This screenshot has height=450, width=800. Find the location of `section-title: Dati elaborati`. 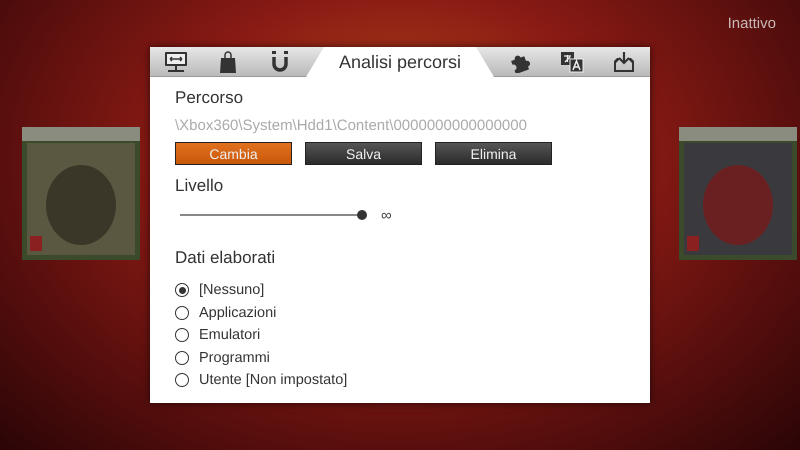

section-title: Dati elaborati is located at coordinates (225, 258).